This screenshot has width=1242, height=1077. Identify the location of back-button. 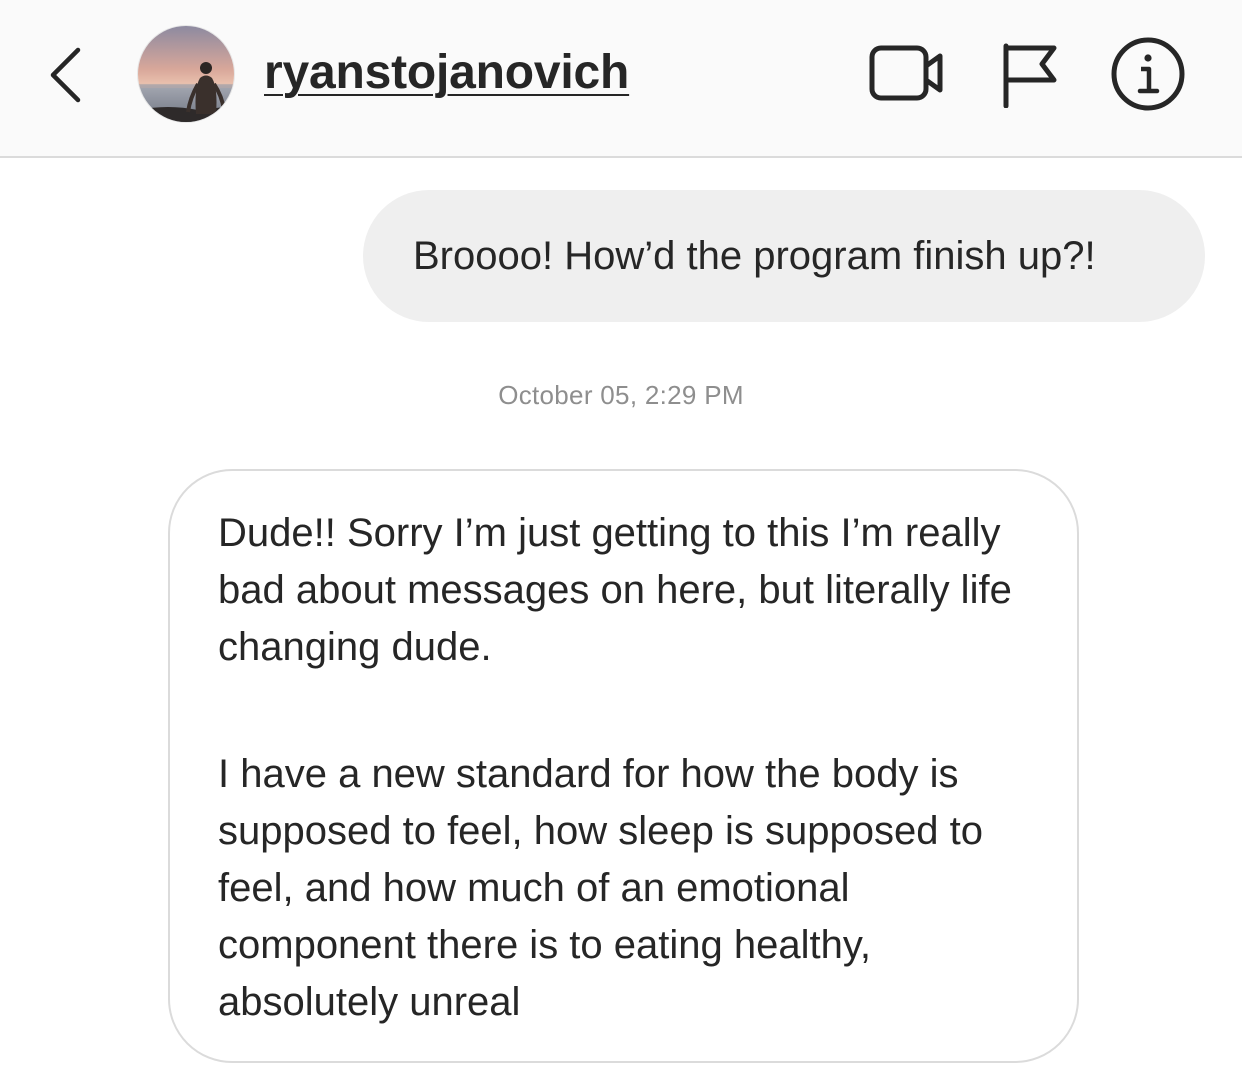
(65, 75).